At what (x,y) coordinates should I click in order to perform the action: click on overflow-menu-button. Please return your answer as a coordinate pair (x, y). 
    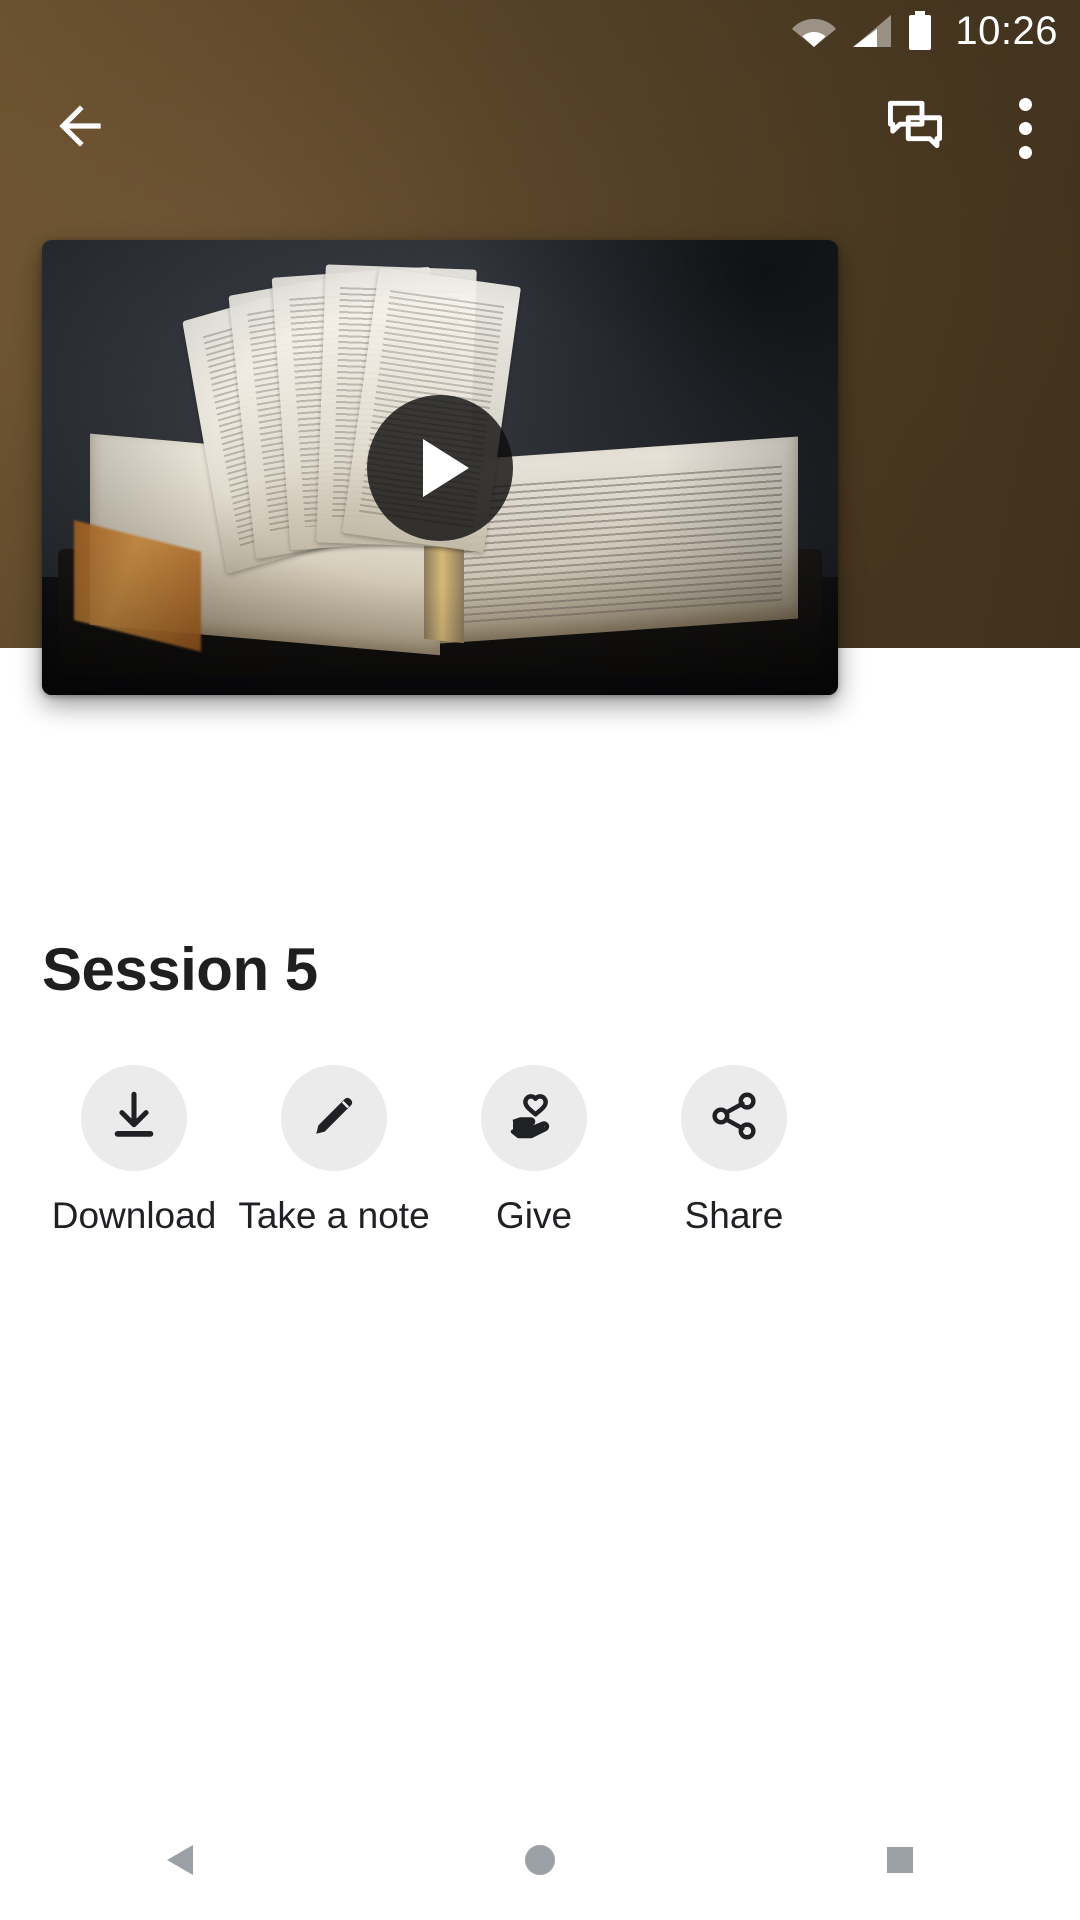
    Looking at the image, I should click on (1025, 128).